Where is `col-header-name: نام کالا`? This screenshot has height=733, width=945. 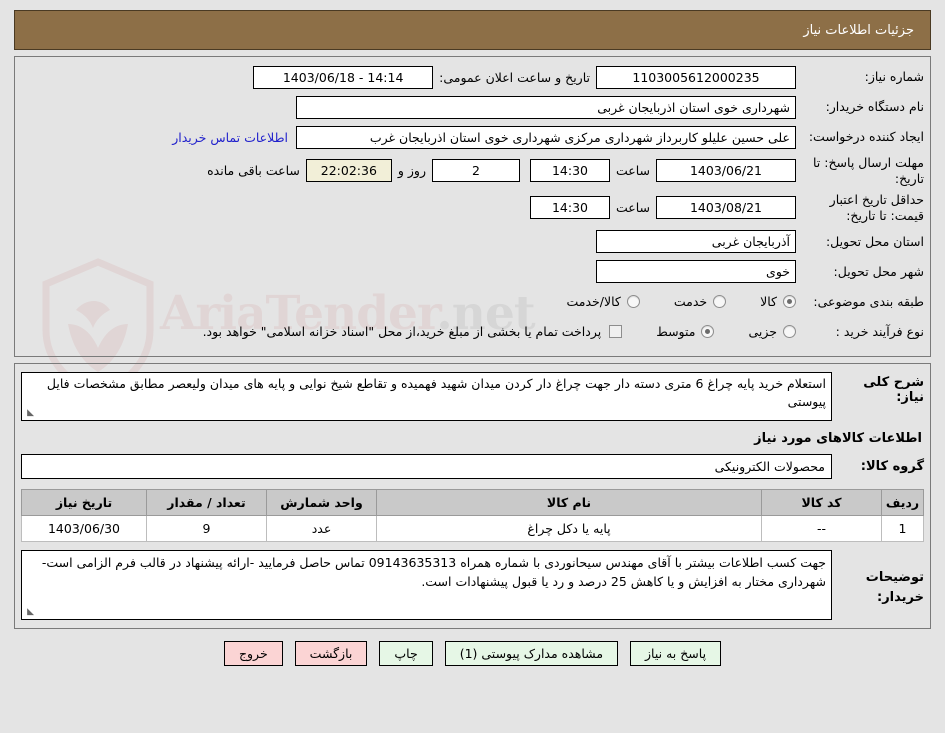 col-header-name: نام کالا is located at coordinates (569, 502).